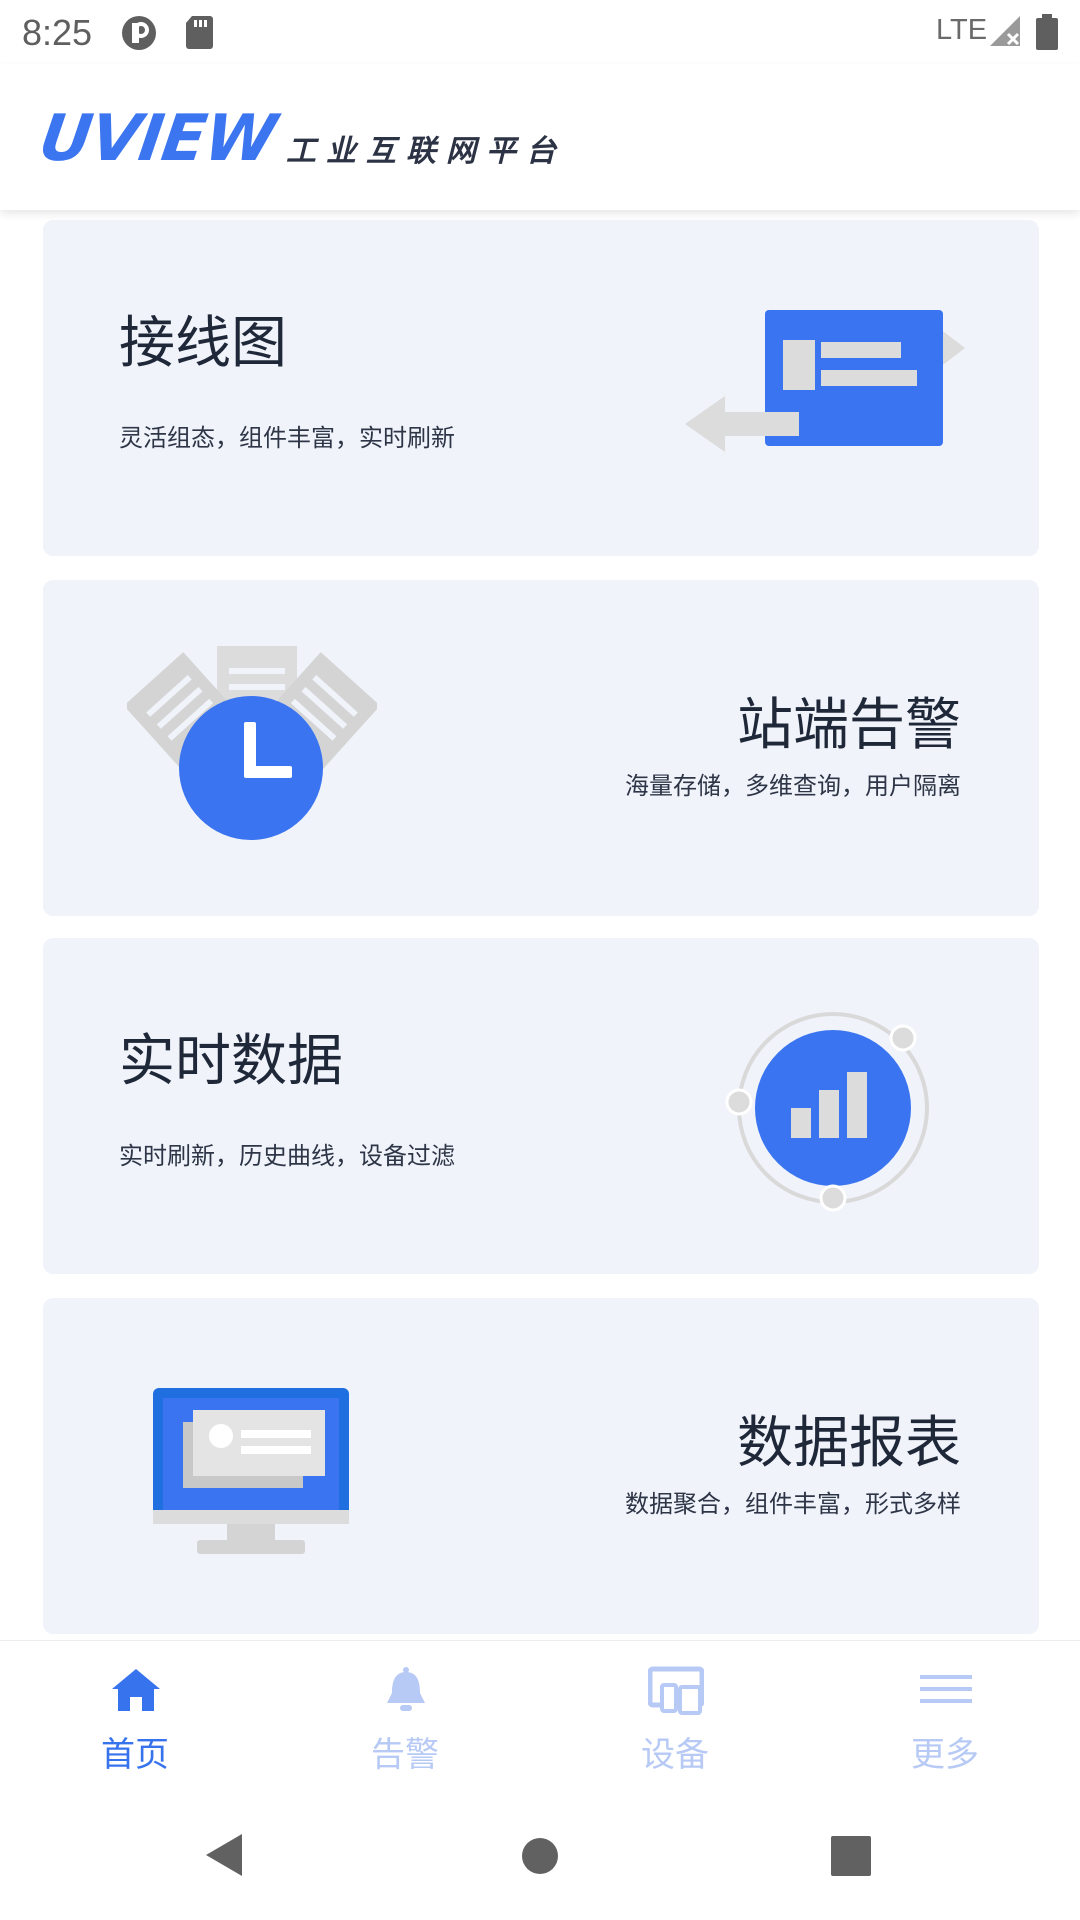 Image resolution: width=1080 pixels, height=1920 pixels. I want to click on tab-label: 告警, so click(405, 1755).